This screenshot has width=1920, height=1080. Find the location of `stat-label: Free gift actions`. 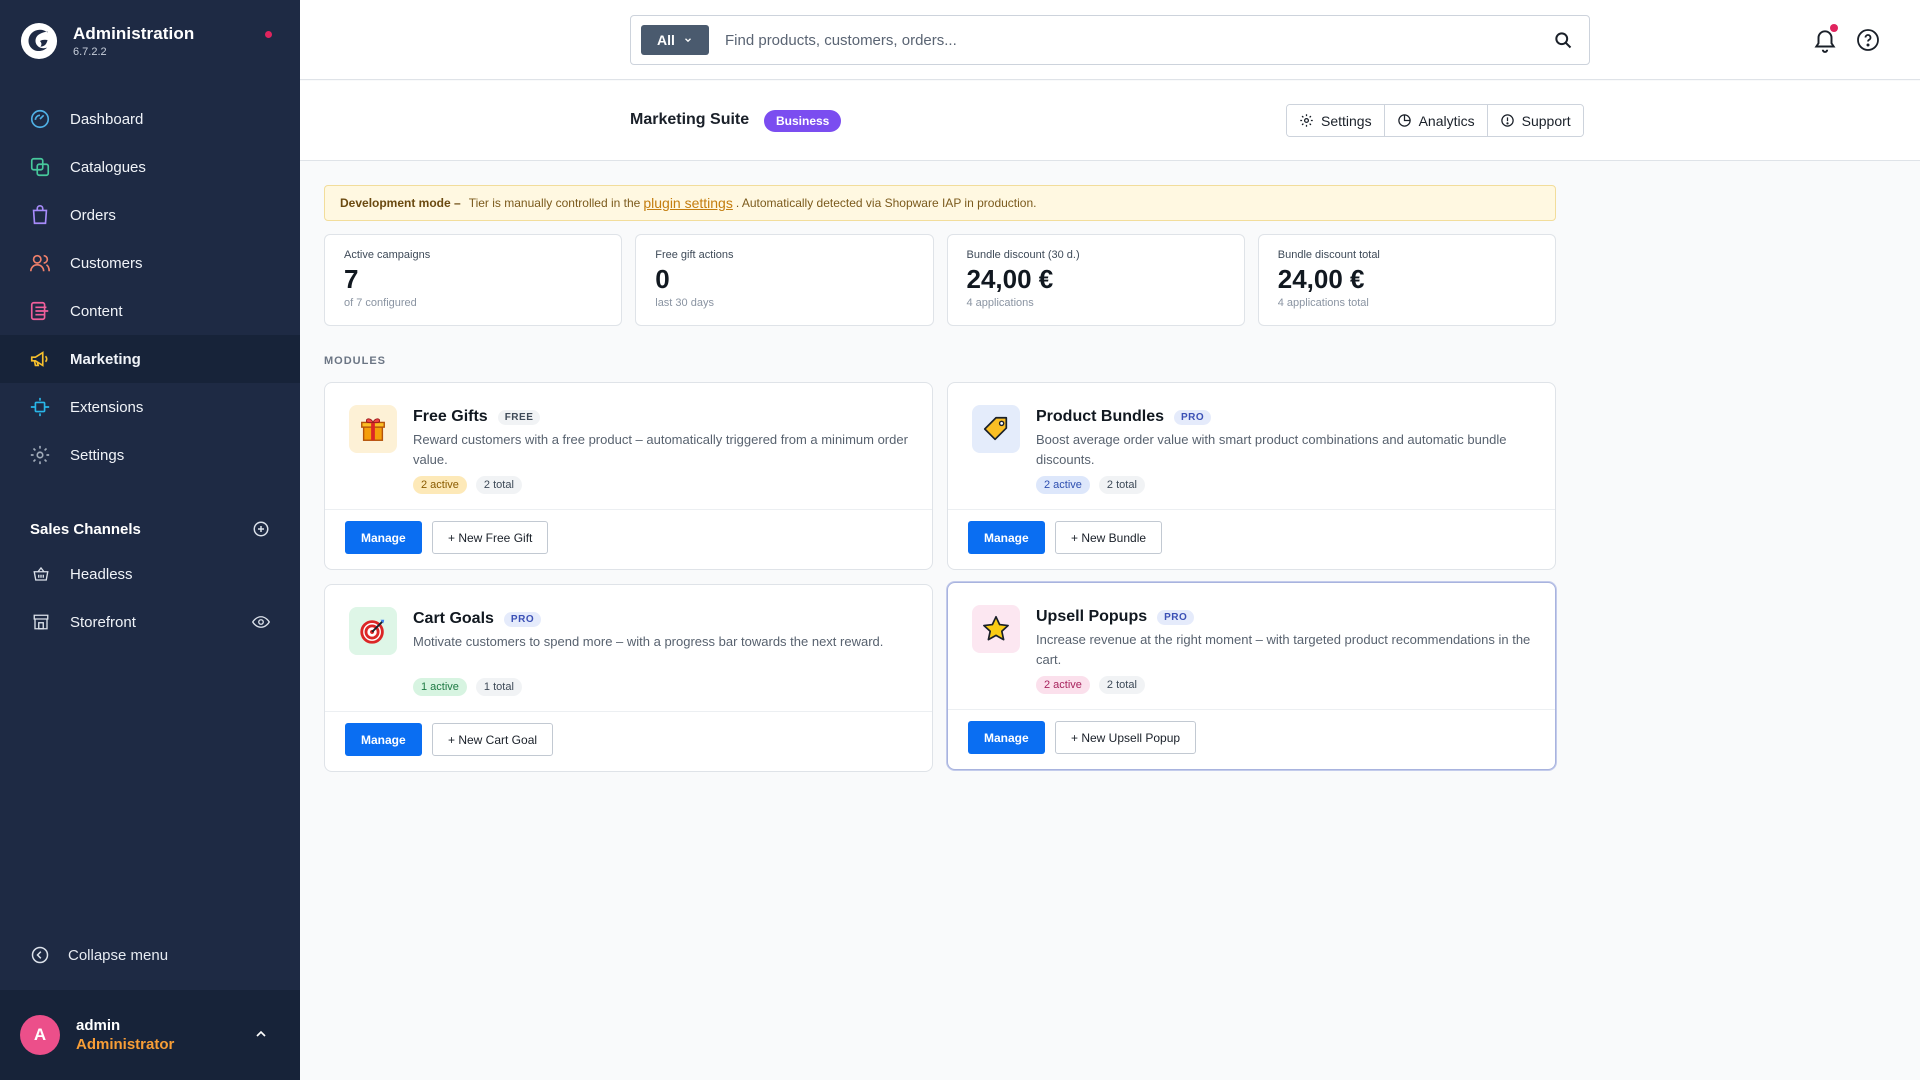

stat-label: Free gift actions is located at coordinates (694, 255).